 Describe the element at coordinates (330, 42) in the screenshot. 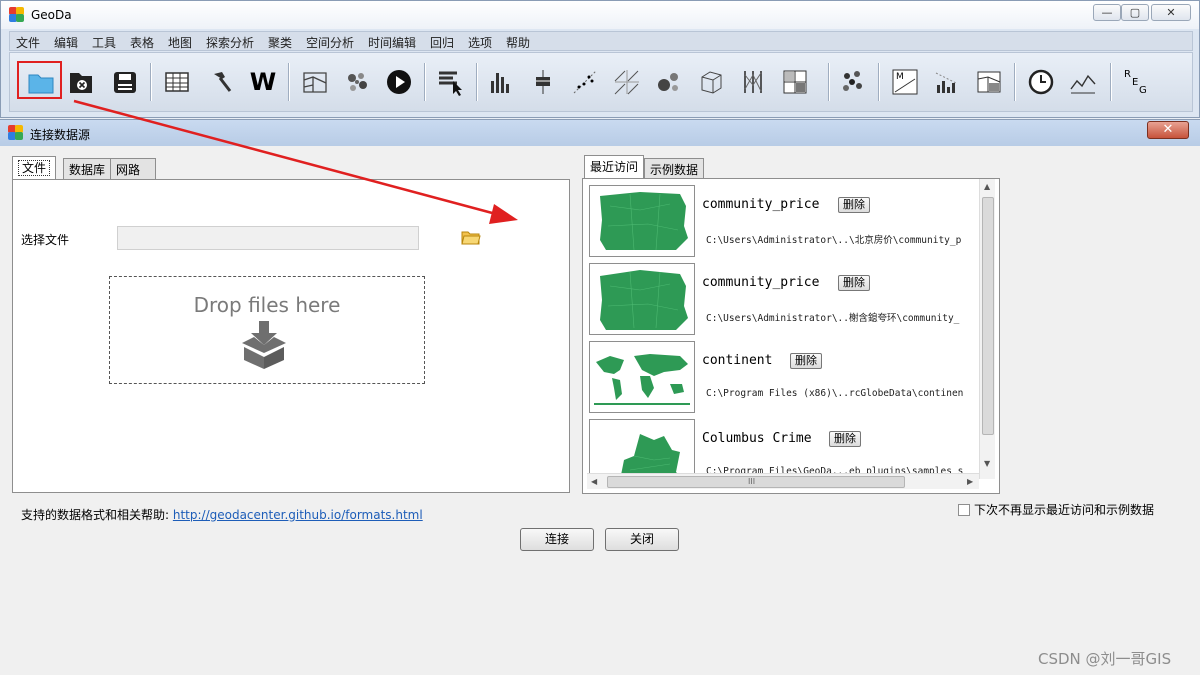

I see `menu-spatial-analysis: 空间分析` at that location.